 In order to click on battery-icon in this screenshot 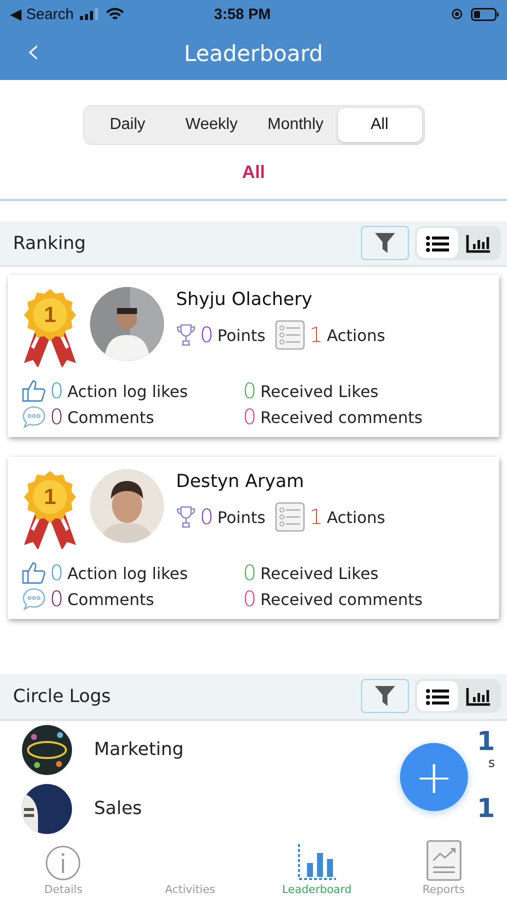, I will do `click(485, 14)`.